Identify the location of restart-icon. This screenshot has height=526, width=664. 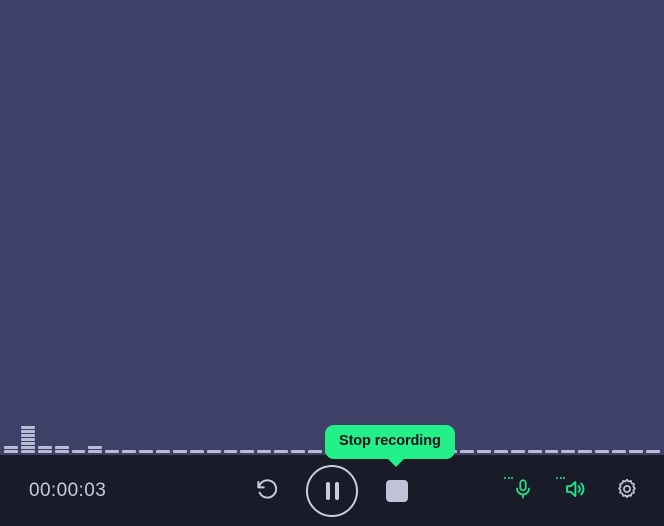
(267, 490).